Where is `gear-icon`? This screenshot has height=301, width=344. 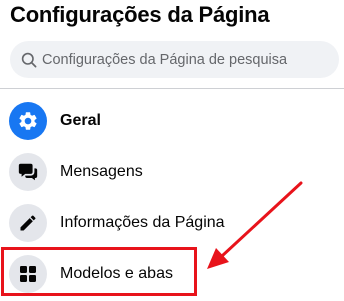
gear-icon is located at coordinates (28, 121).